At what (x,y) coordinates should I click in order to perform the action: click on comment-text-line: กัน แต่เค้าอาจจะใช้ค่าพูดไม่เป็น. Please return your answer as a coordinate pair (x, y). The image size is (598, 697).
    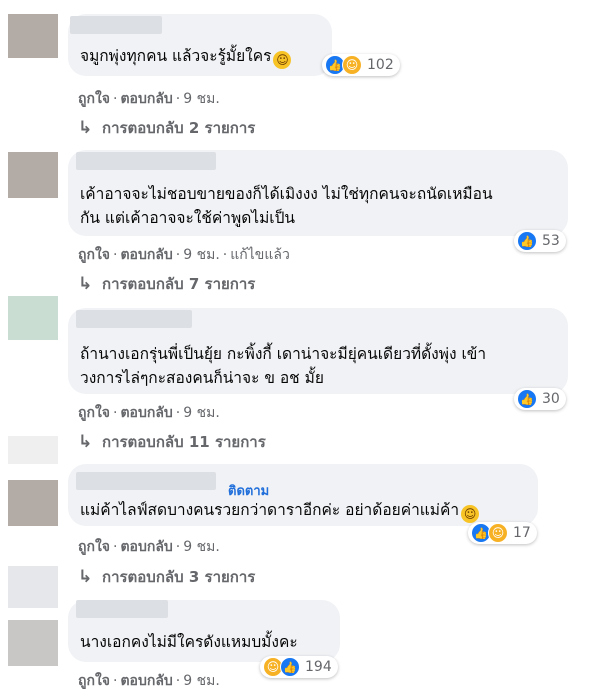
    Looking at the image, I should click on (188, 218).